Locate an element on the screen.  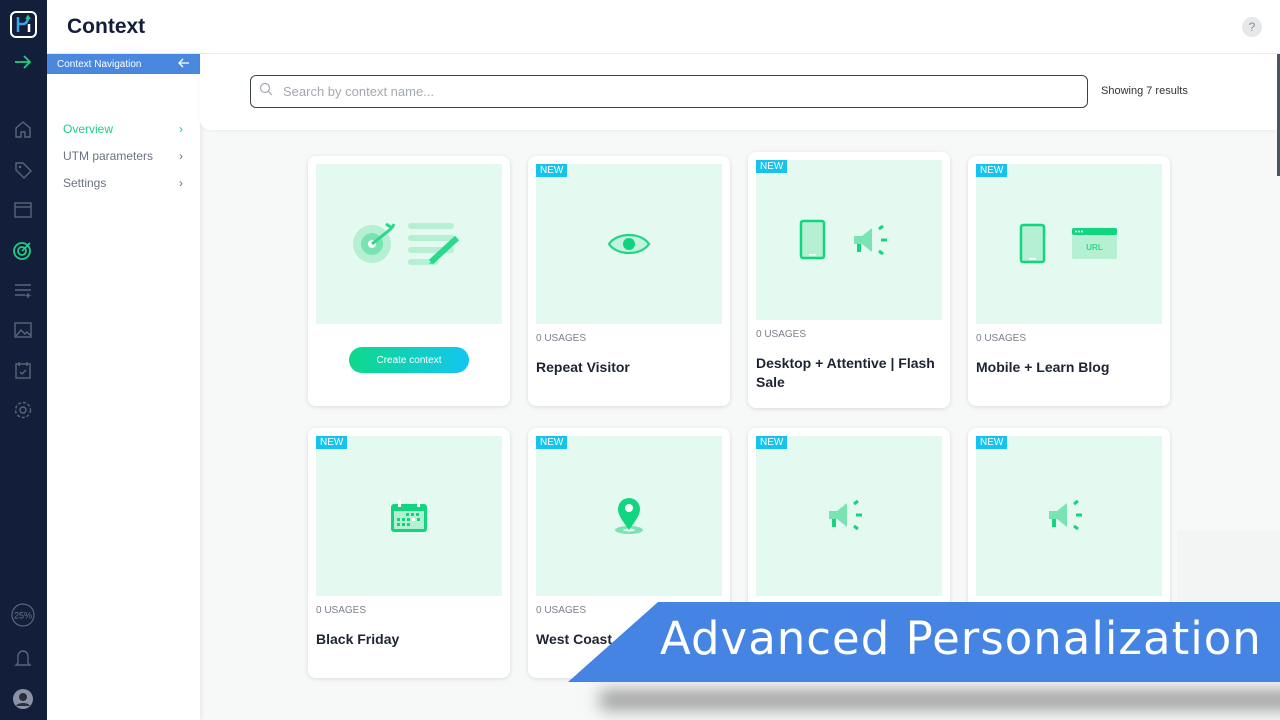
subnav-item-settings: Settings › is located at coordinates (123, 183).